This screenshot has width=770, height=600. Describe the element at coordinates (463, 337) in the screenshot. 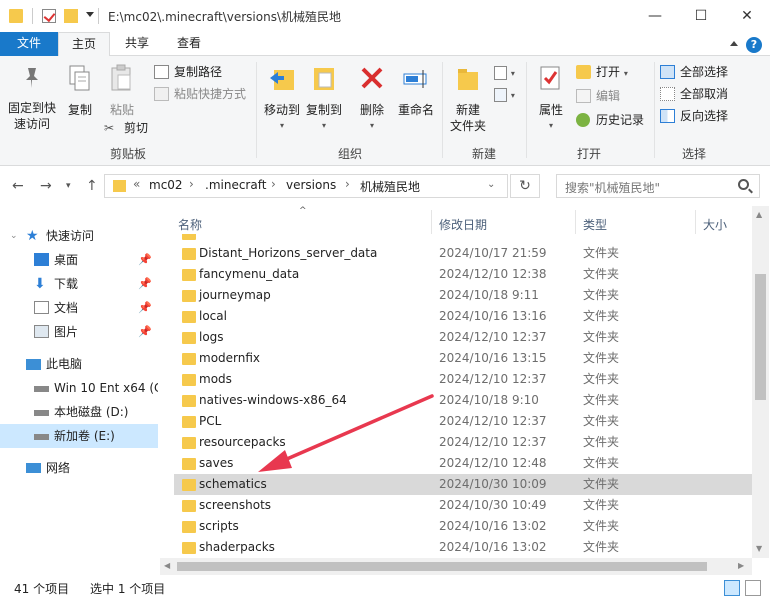

I see `table-row: logs 2024/12/10 12:37 文件夹` at that location.